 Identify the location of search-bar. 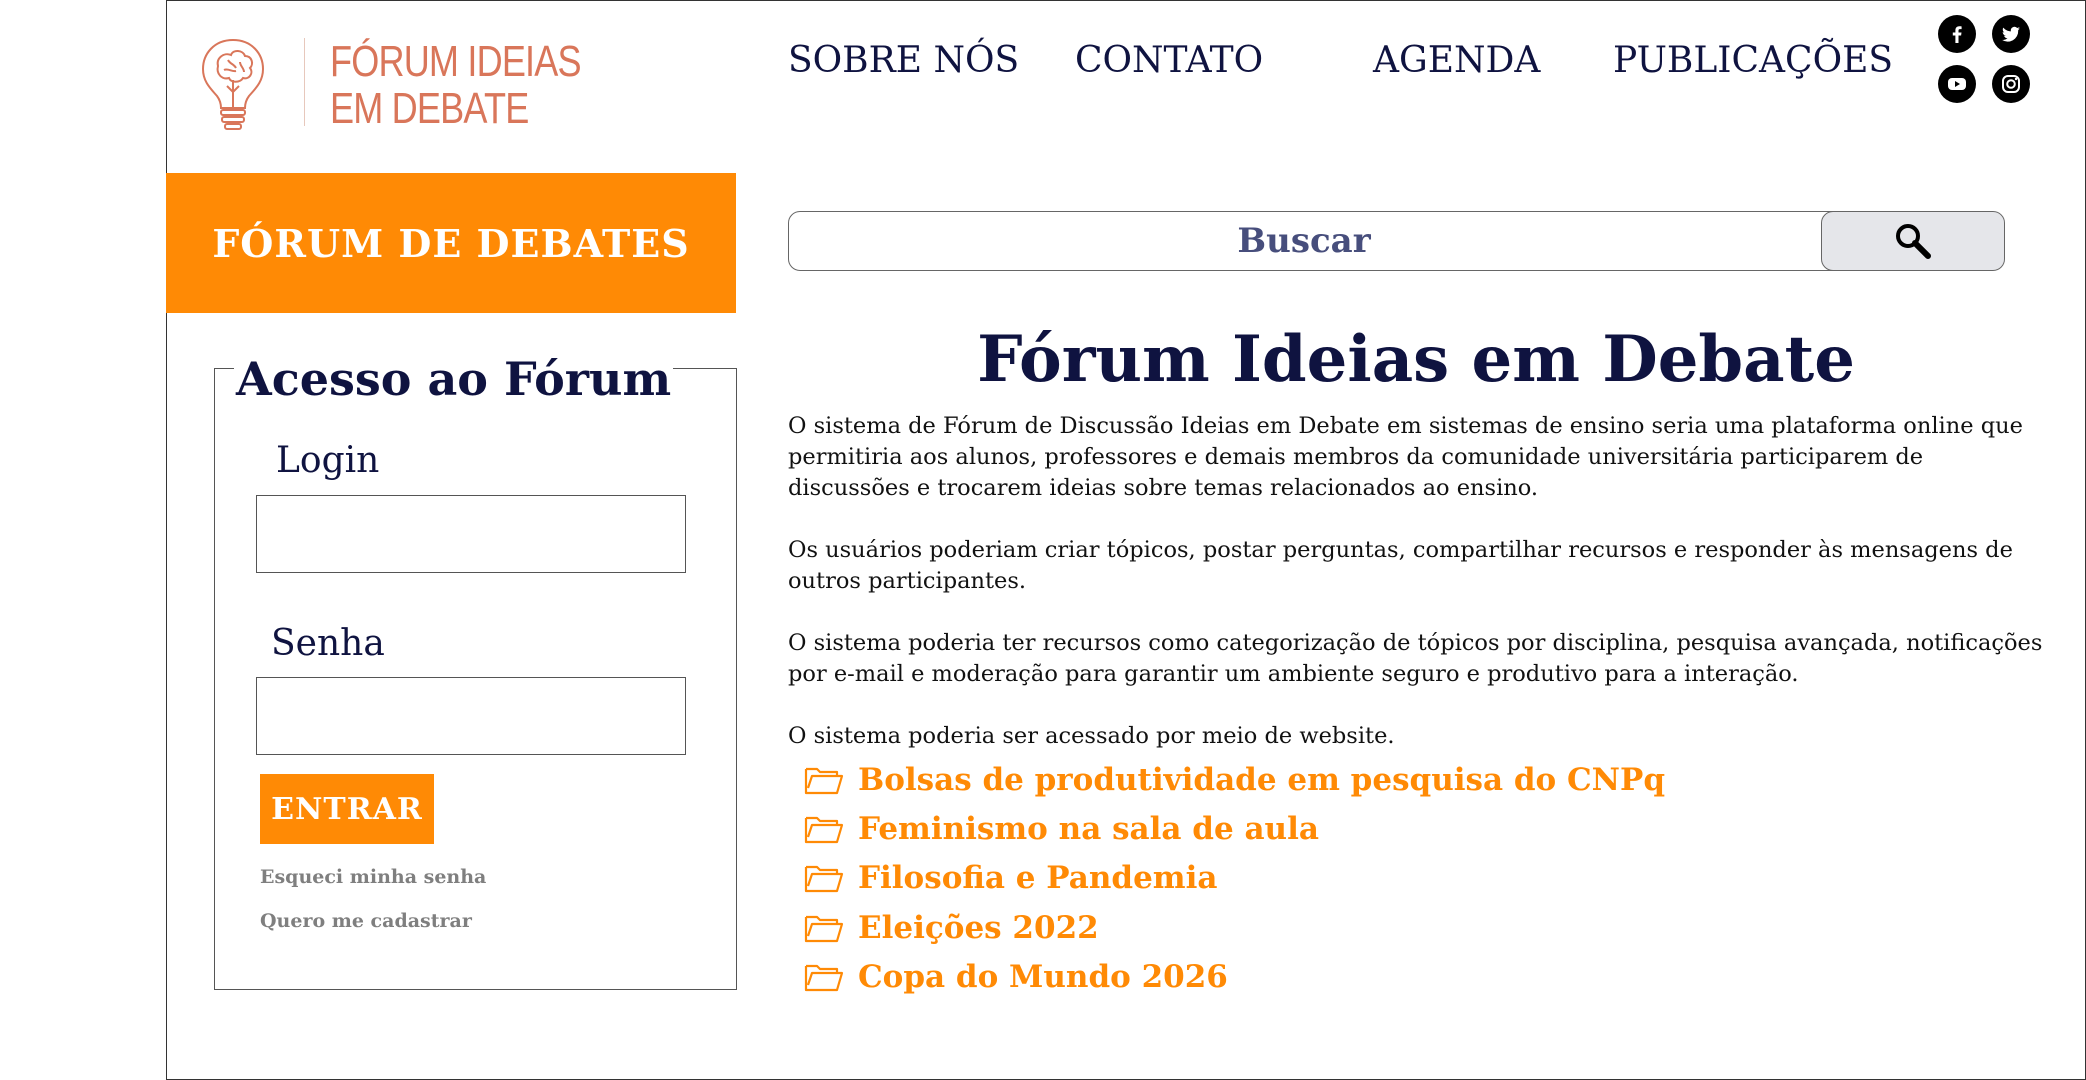
(1396, 241).